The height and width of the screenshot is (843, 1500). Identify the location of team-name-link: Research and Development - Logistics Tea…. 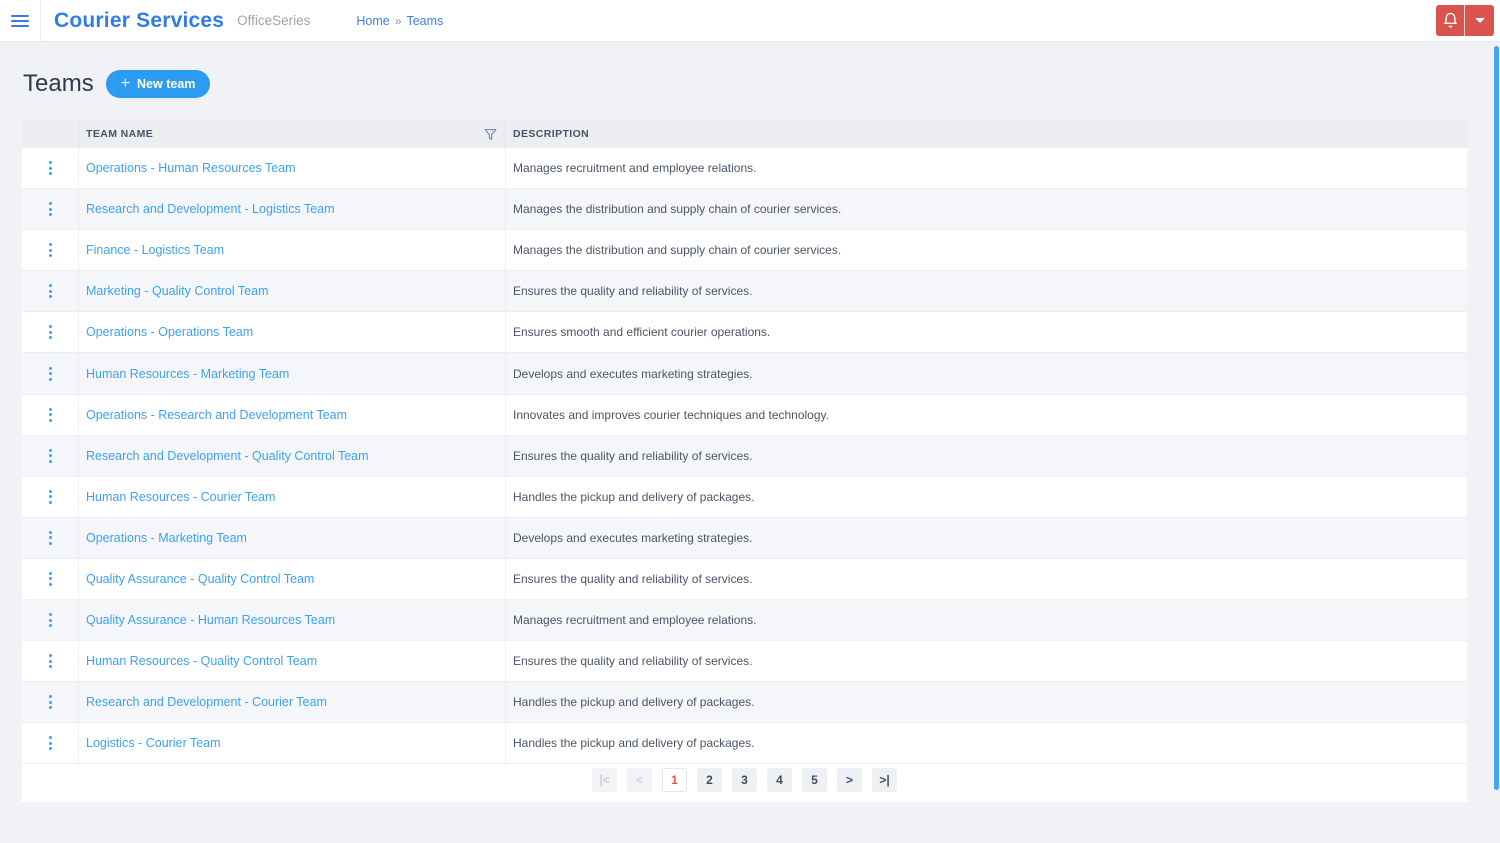
(210, 209).